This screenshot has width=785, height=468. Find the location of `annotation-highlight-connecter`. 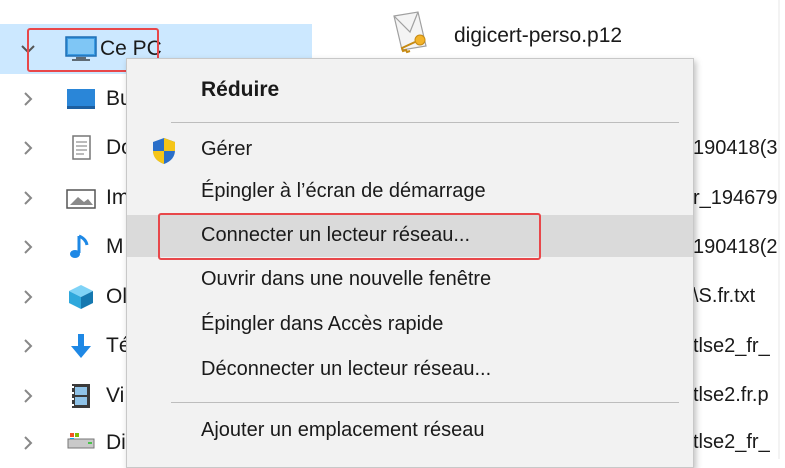

annotation-highlight-connecter is located at coordinates (349, 236).